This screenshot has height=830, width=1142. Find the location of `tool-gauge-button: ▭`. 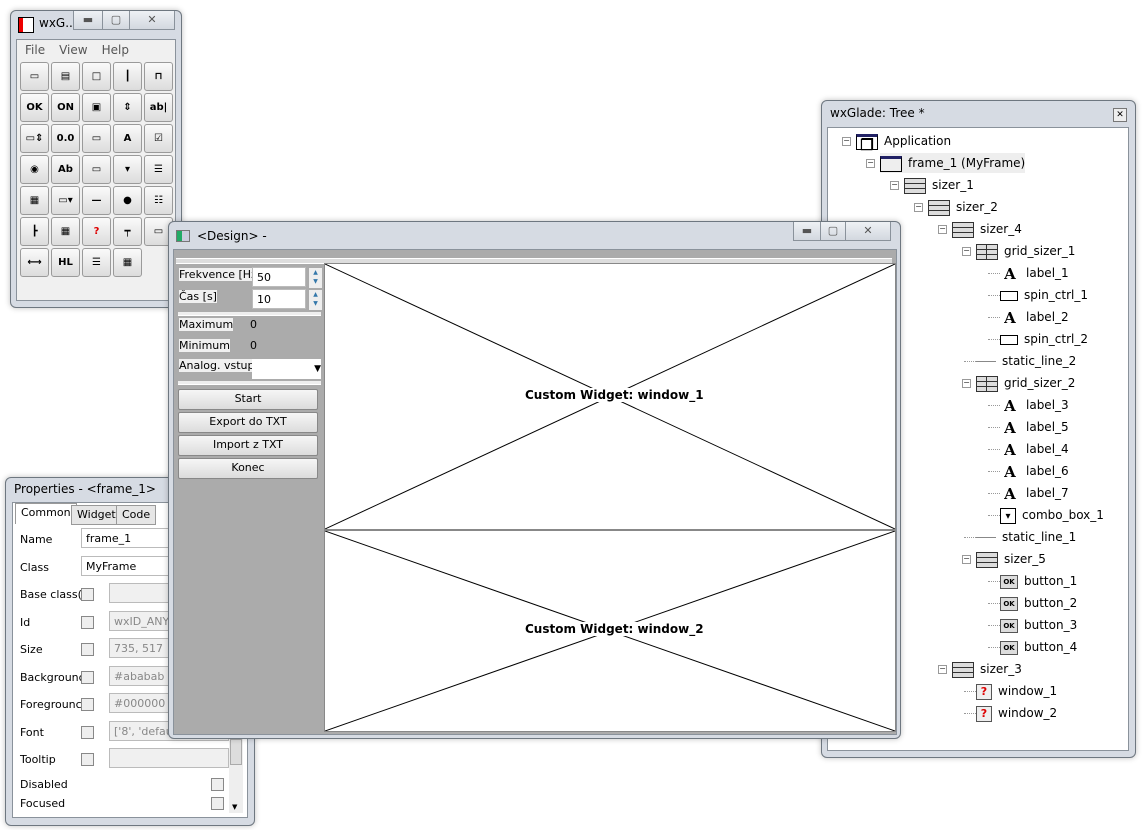

tool-gauge-button: ▭ is located at coordinates (96, 138).